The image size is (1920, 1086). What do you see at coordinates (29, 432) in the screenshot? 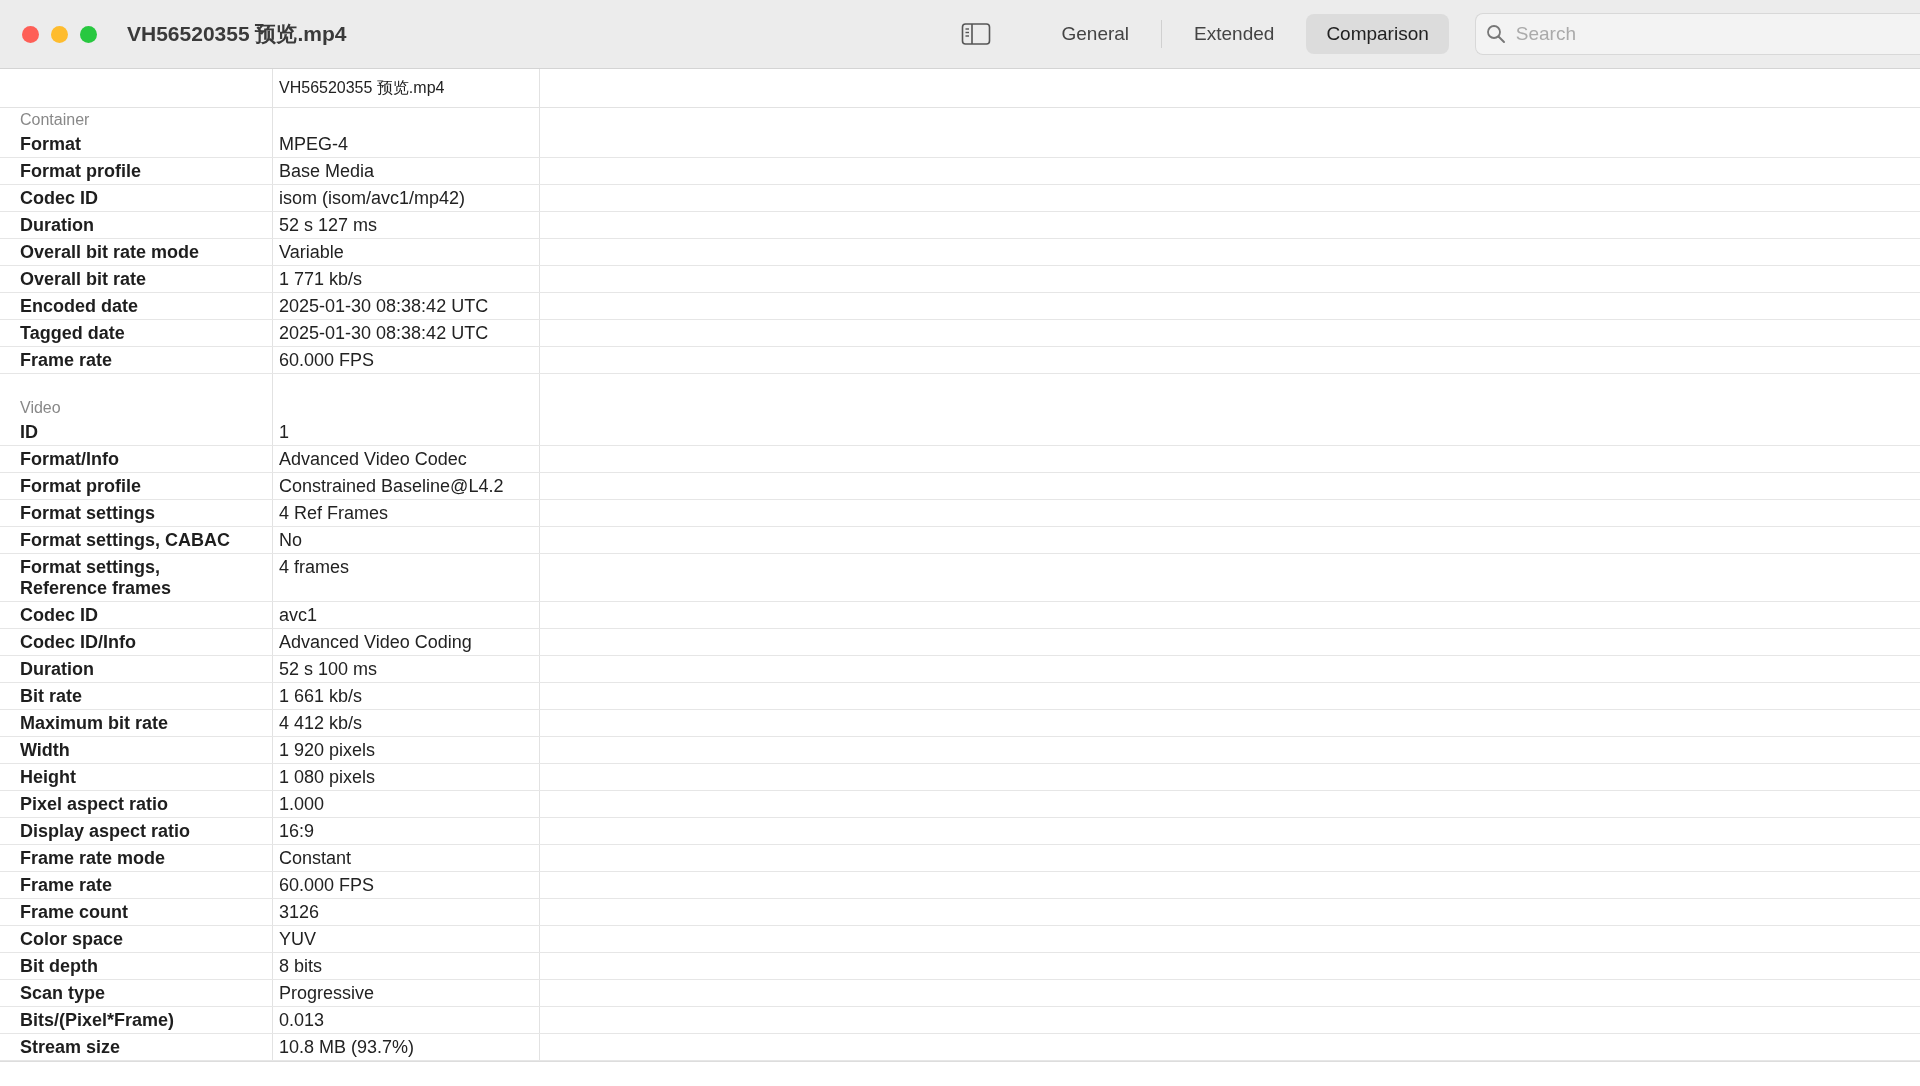
I see `field-label: ID` at bounding box center [29, 432].